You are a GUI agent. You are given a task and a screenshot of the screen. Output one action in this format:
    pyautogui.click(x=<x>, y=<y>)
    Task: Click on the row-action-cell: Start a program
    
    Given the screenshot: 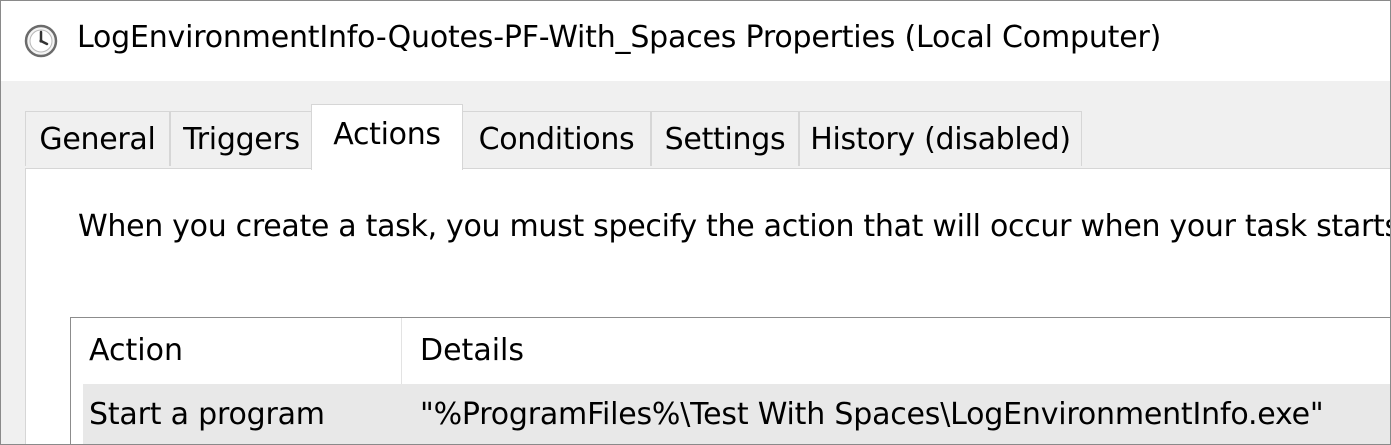 What is the action you would take?
    pyautogui.click(x=207, y=414)
    